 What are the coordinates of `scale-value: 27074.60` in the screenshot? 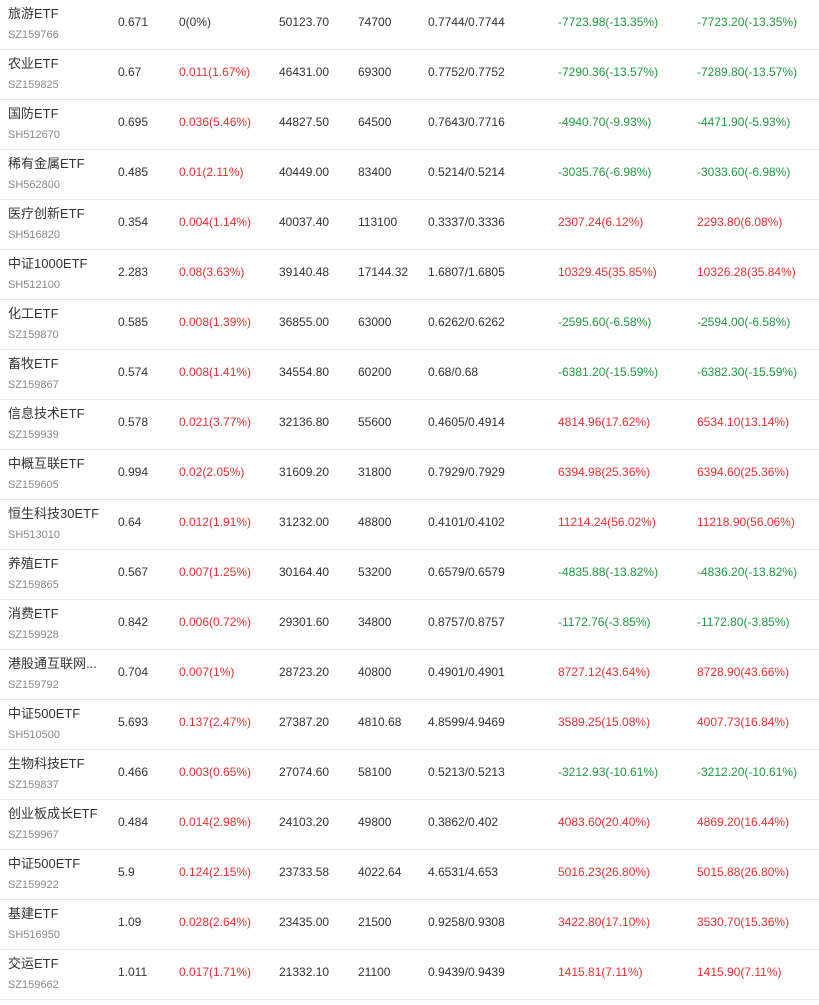 It's located at (304, 772).